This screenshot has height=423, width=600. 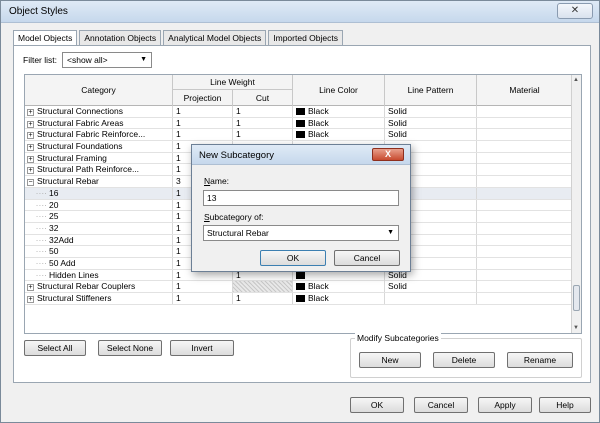 I want to click on tab-annotation-objects: Annotation Objects, so click(x=120, y=37).